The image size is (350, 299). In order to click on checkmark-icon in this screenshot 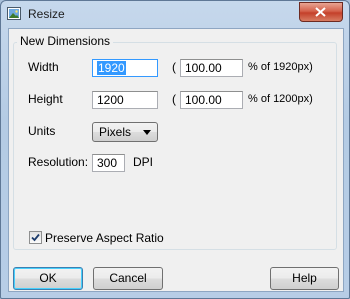, I will do `click(35, 237)`.